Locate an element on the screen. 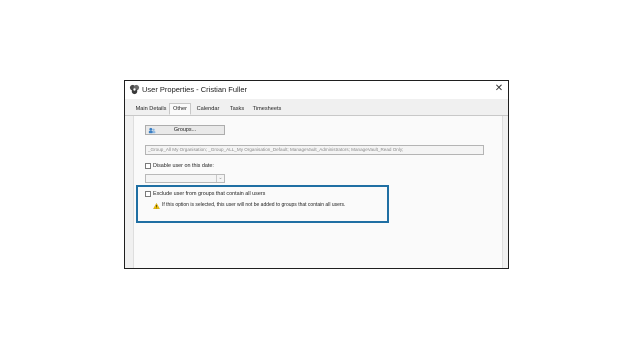 The image size is (640, 360). tab-label: Tasks is located at coordinates (237, 109).